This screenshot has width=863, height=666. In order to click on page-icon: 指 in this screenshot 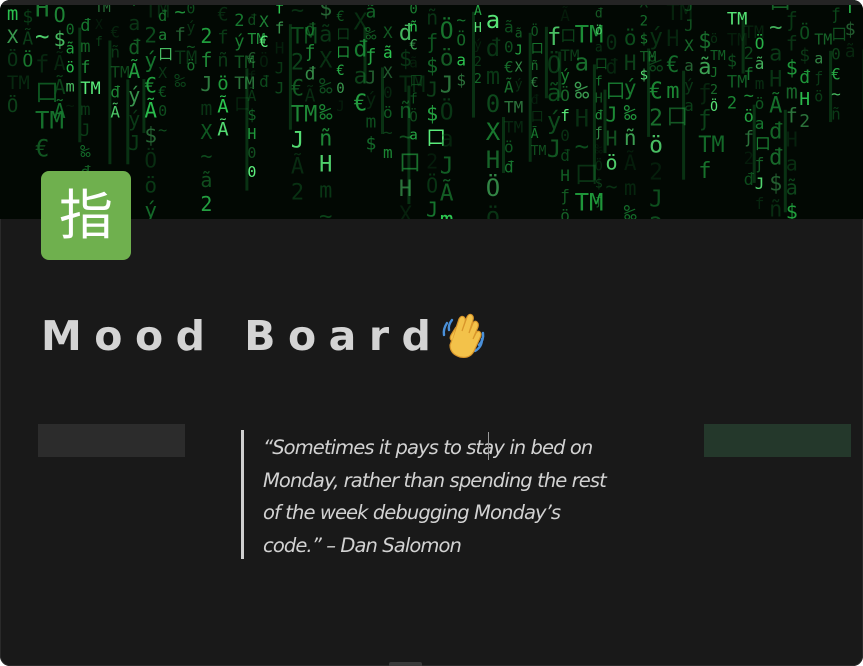, I will do `click(86, 215)`.